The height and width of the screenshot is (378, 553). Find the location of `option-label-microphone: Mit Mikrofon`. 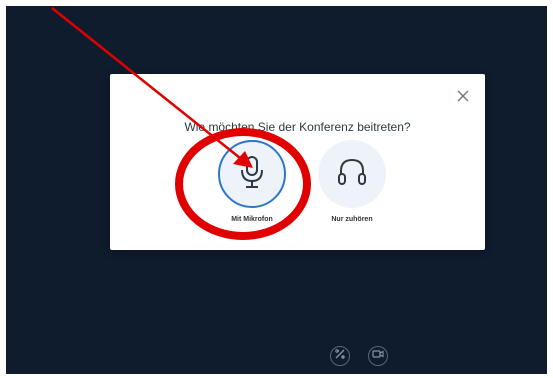

option-label-microphone: Mit Mikrofon is located at coordinates (252, 219).